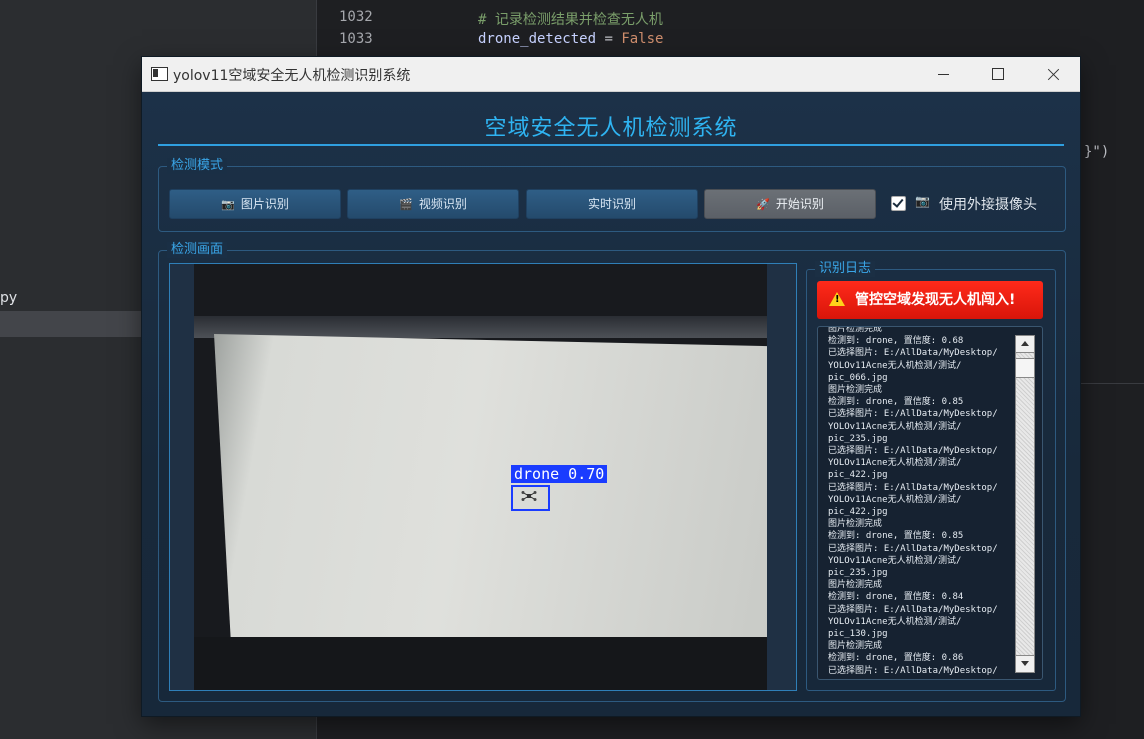 This screenshot has width=1144, height=739. What do you see at coordinates (537, 39) in the screenshot?
I see `code-identifier: drone_detected` at bounding box center [537, 39].